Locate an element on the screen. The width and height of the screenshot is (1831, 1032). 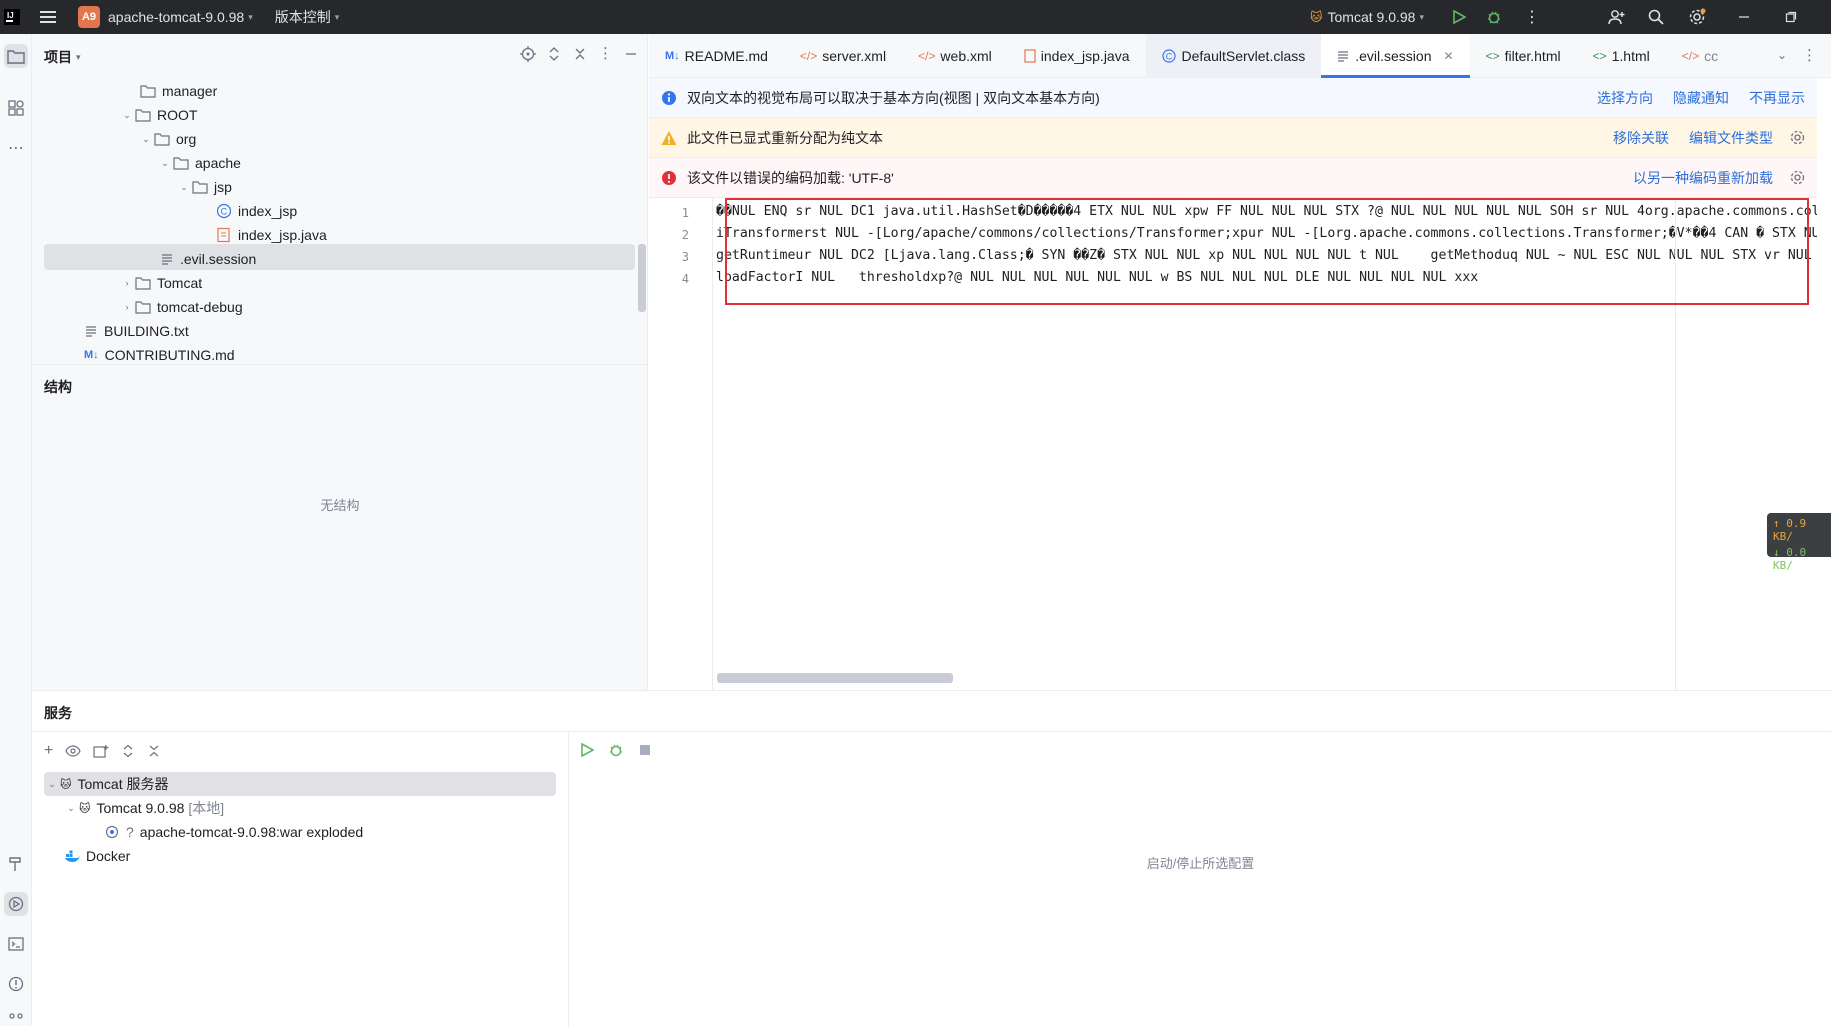
services-tool-icon is located at coordinates (16, 904).